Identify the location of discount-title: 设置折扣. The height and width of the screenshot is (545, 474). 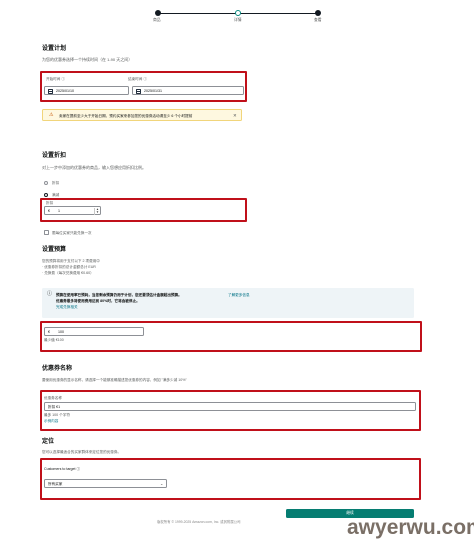
(54, 156).